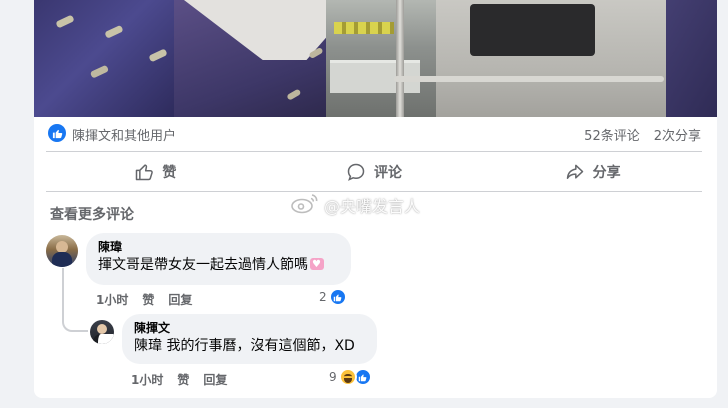 The height and width of the screenshot is (408, 728). What do you see at coordinates (529, 79) in the screenshot?
I see `photo-rail` at bounding box center [529, 79].